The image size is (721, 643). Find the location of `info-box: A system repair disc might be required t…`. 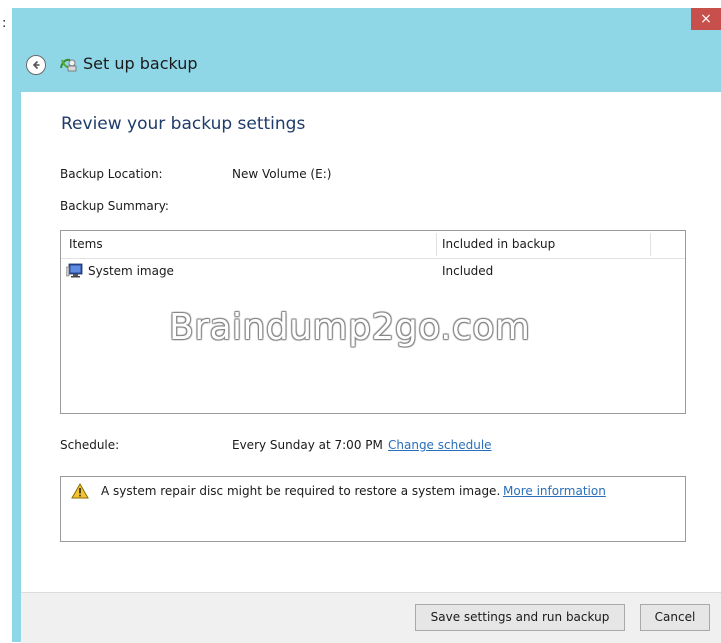

info-box: A system repair disc might be required t… is located at coordinates (373, 509).